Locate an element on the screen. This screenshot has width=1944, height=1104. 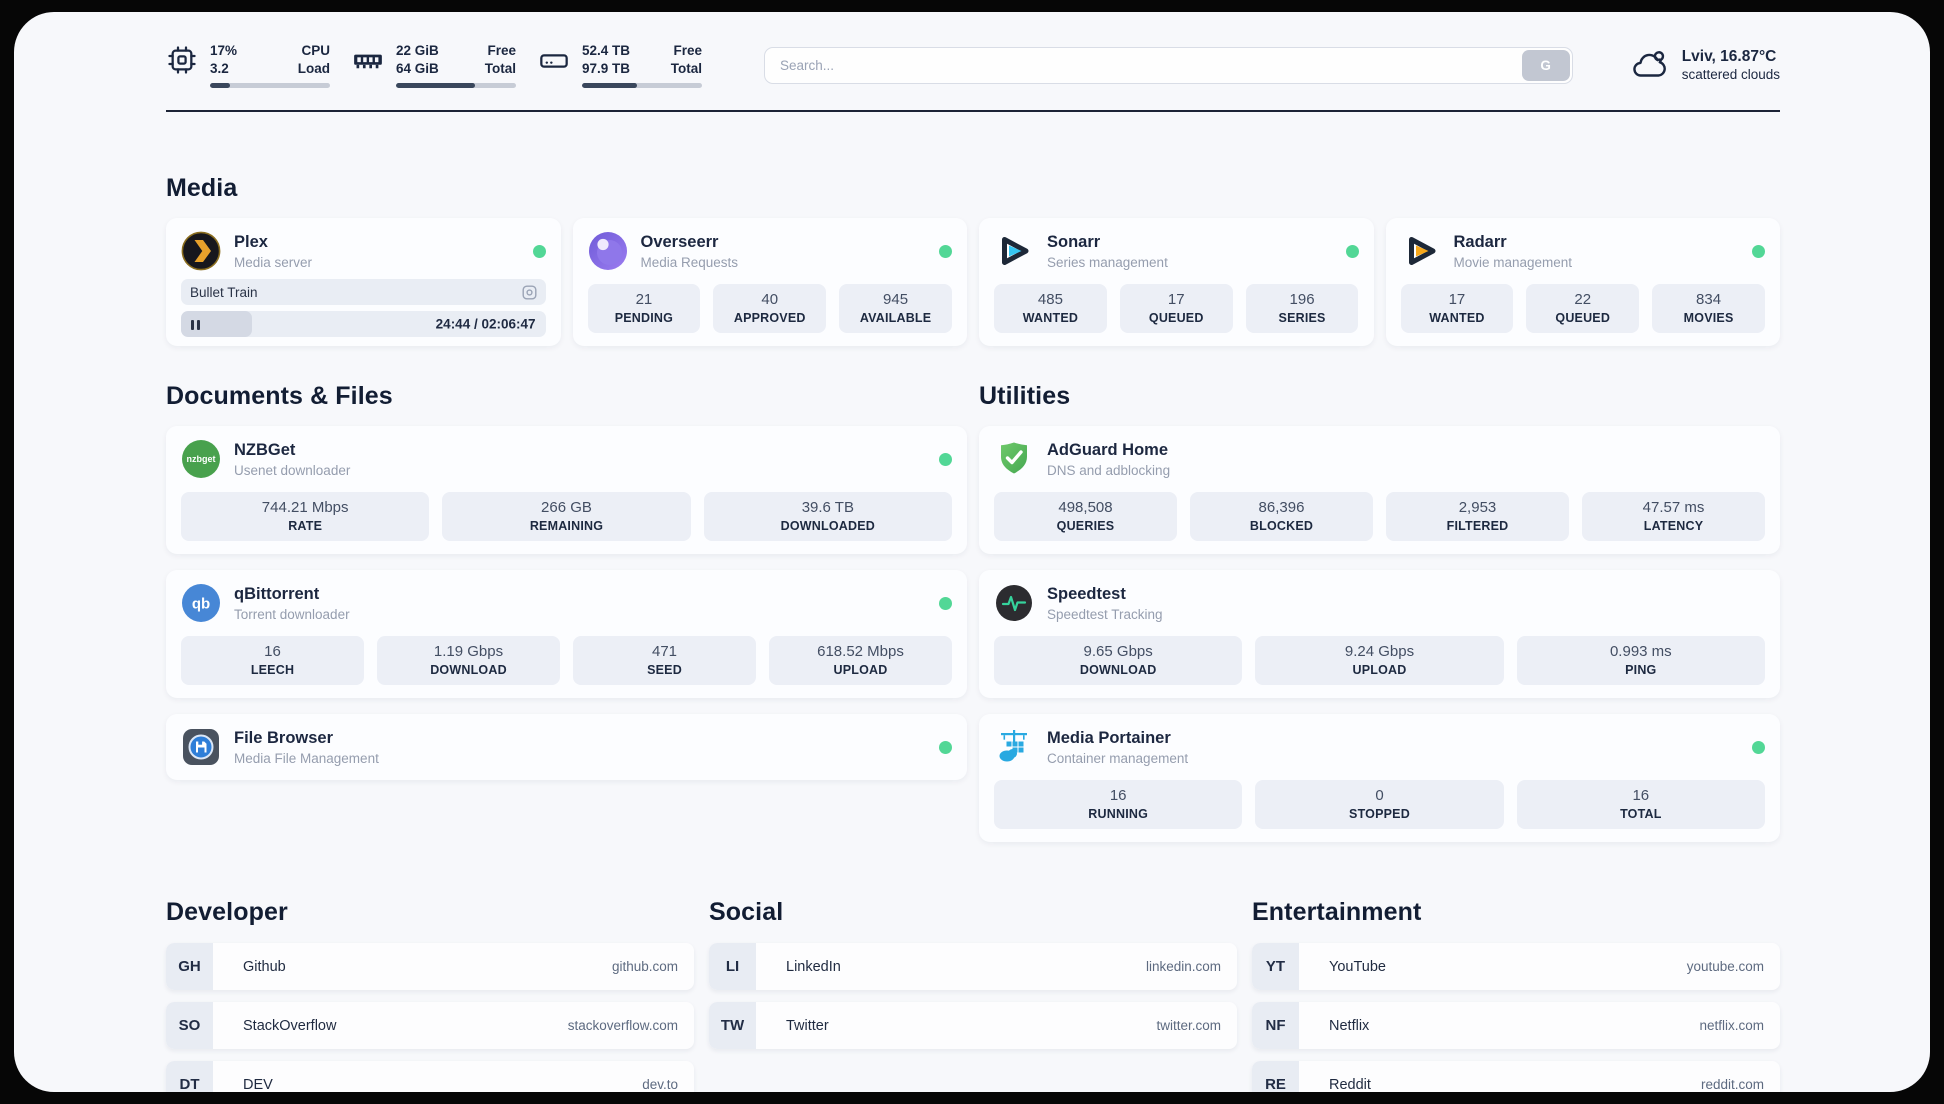
bookmark-stackoverflow: SO StackOverflow stackoverflow.com is located at coordinates (430, 1026).